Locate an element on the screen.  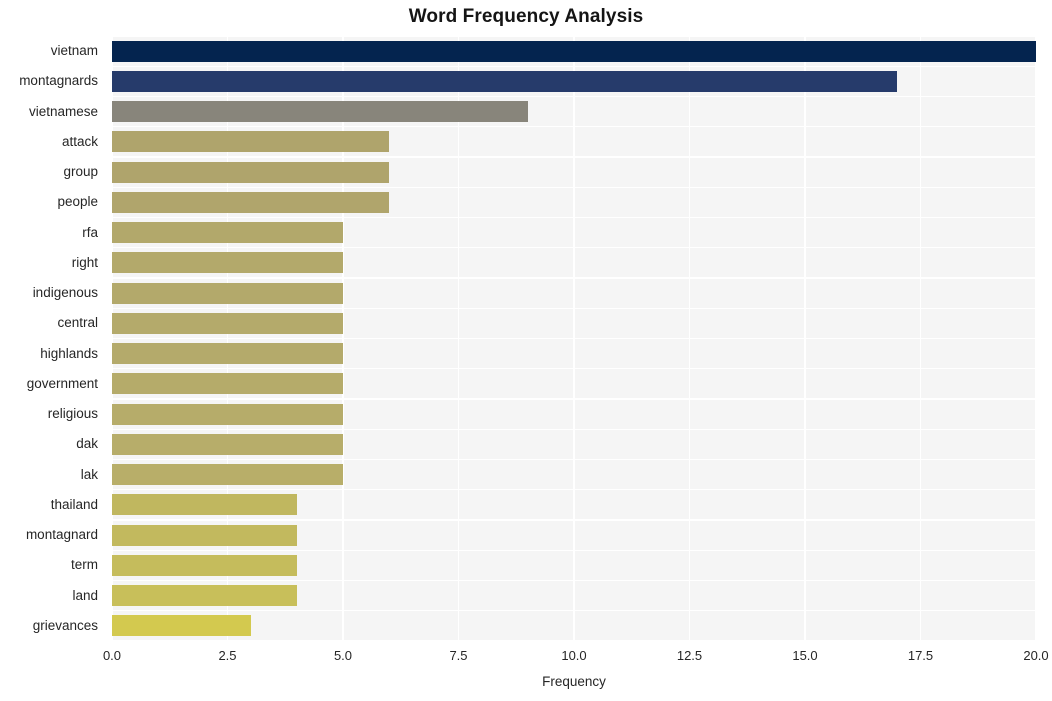
y-axis-tick-label: thailand is located at coordinates (52, 505).